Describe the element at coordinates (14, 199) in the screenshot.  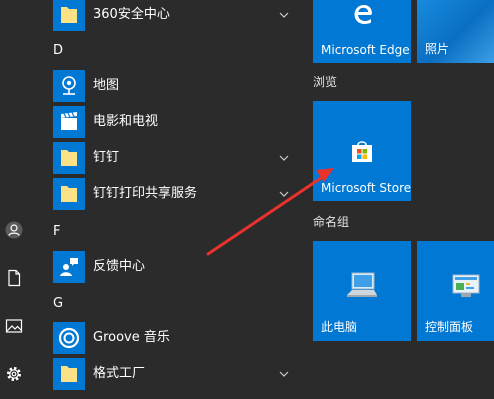
I see `start-left-rail` at that location.